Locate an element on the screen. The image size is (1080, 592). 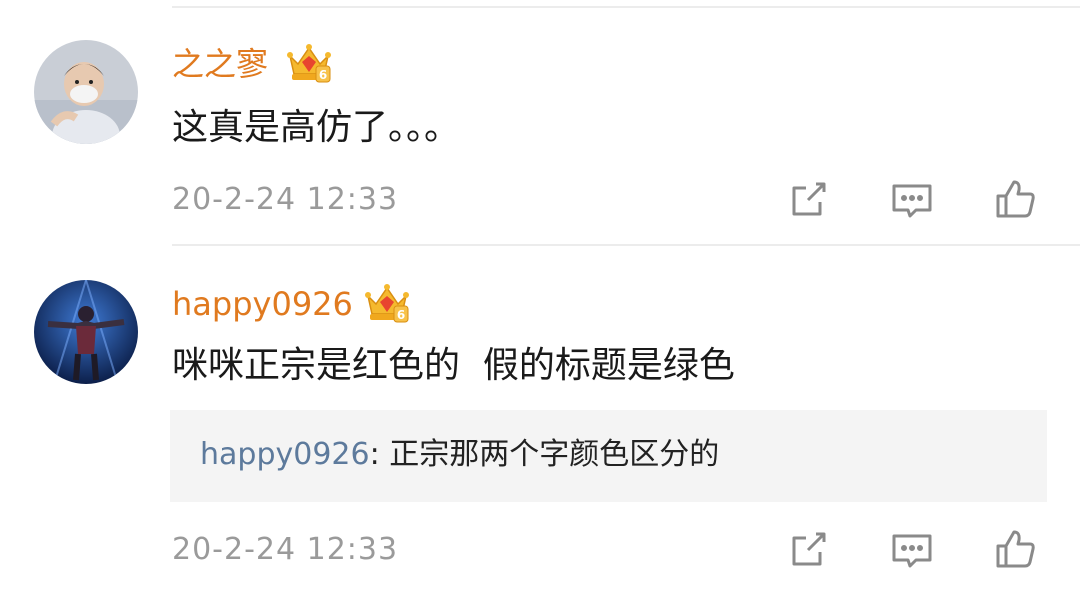
username: happy0926 is located at coordinates (262, 304).